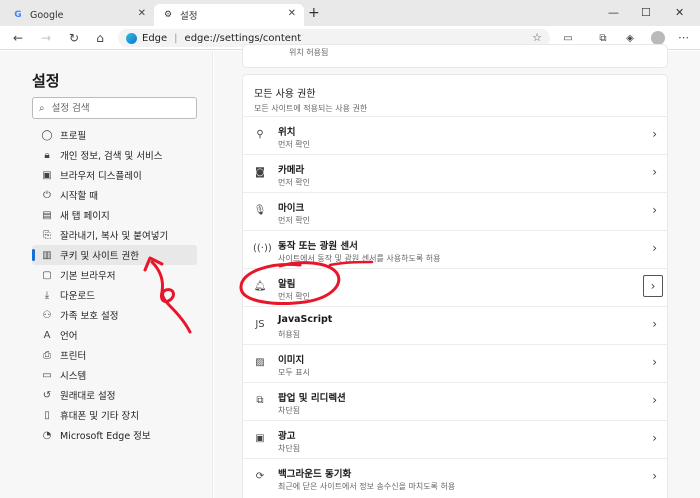  I want to click on forward-button: →, so click(46, 38).